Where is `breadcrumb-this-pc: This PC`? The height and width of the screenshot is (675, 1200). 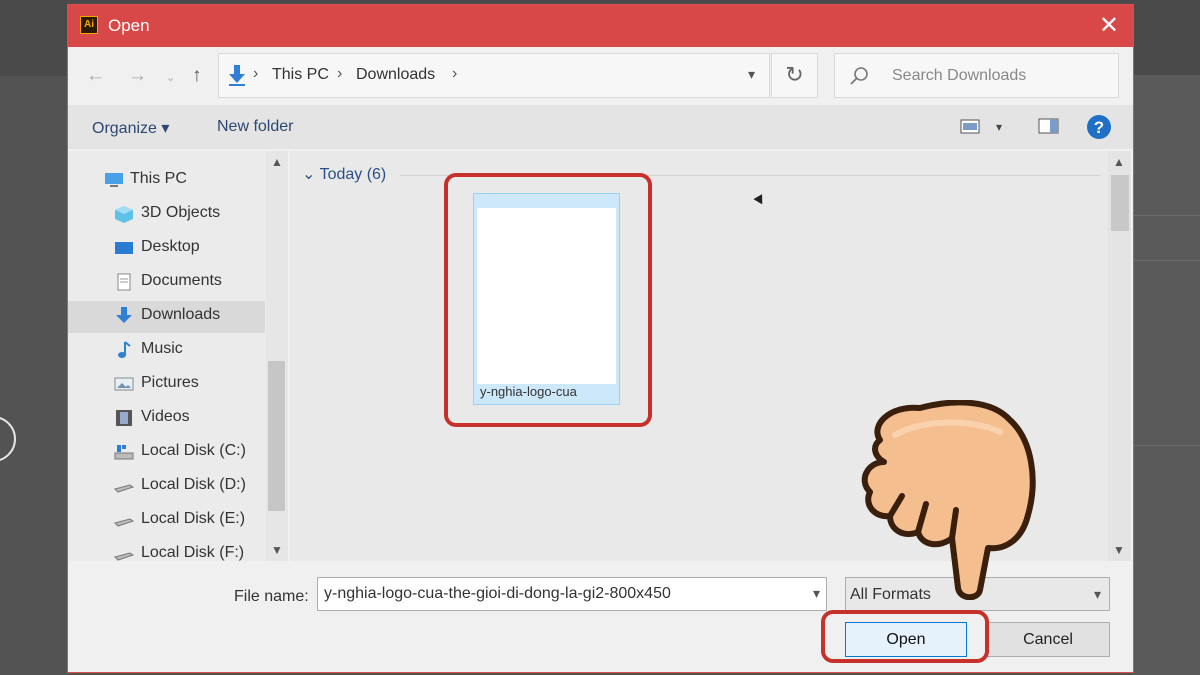 breadcrumb-this-pc: This PC is located at coordinates (300, 75).